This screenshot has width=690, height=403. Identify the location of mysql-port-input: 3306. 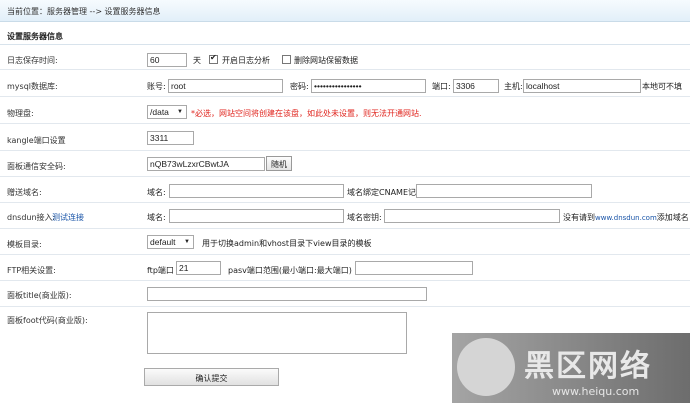
(476, 86).